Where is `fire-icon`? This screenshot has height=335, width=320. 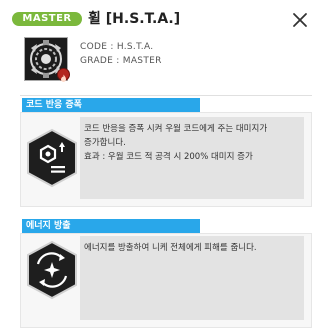
fire-icon is located at coordinates (63, 78).